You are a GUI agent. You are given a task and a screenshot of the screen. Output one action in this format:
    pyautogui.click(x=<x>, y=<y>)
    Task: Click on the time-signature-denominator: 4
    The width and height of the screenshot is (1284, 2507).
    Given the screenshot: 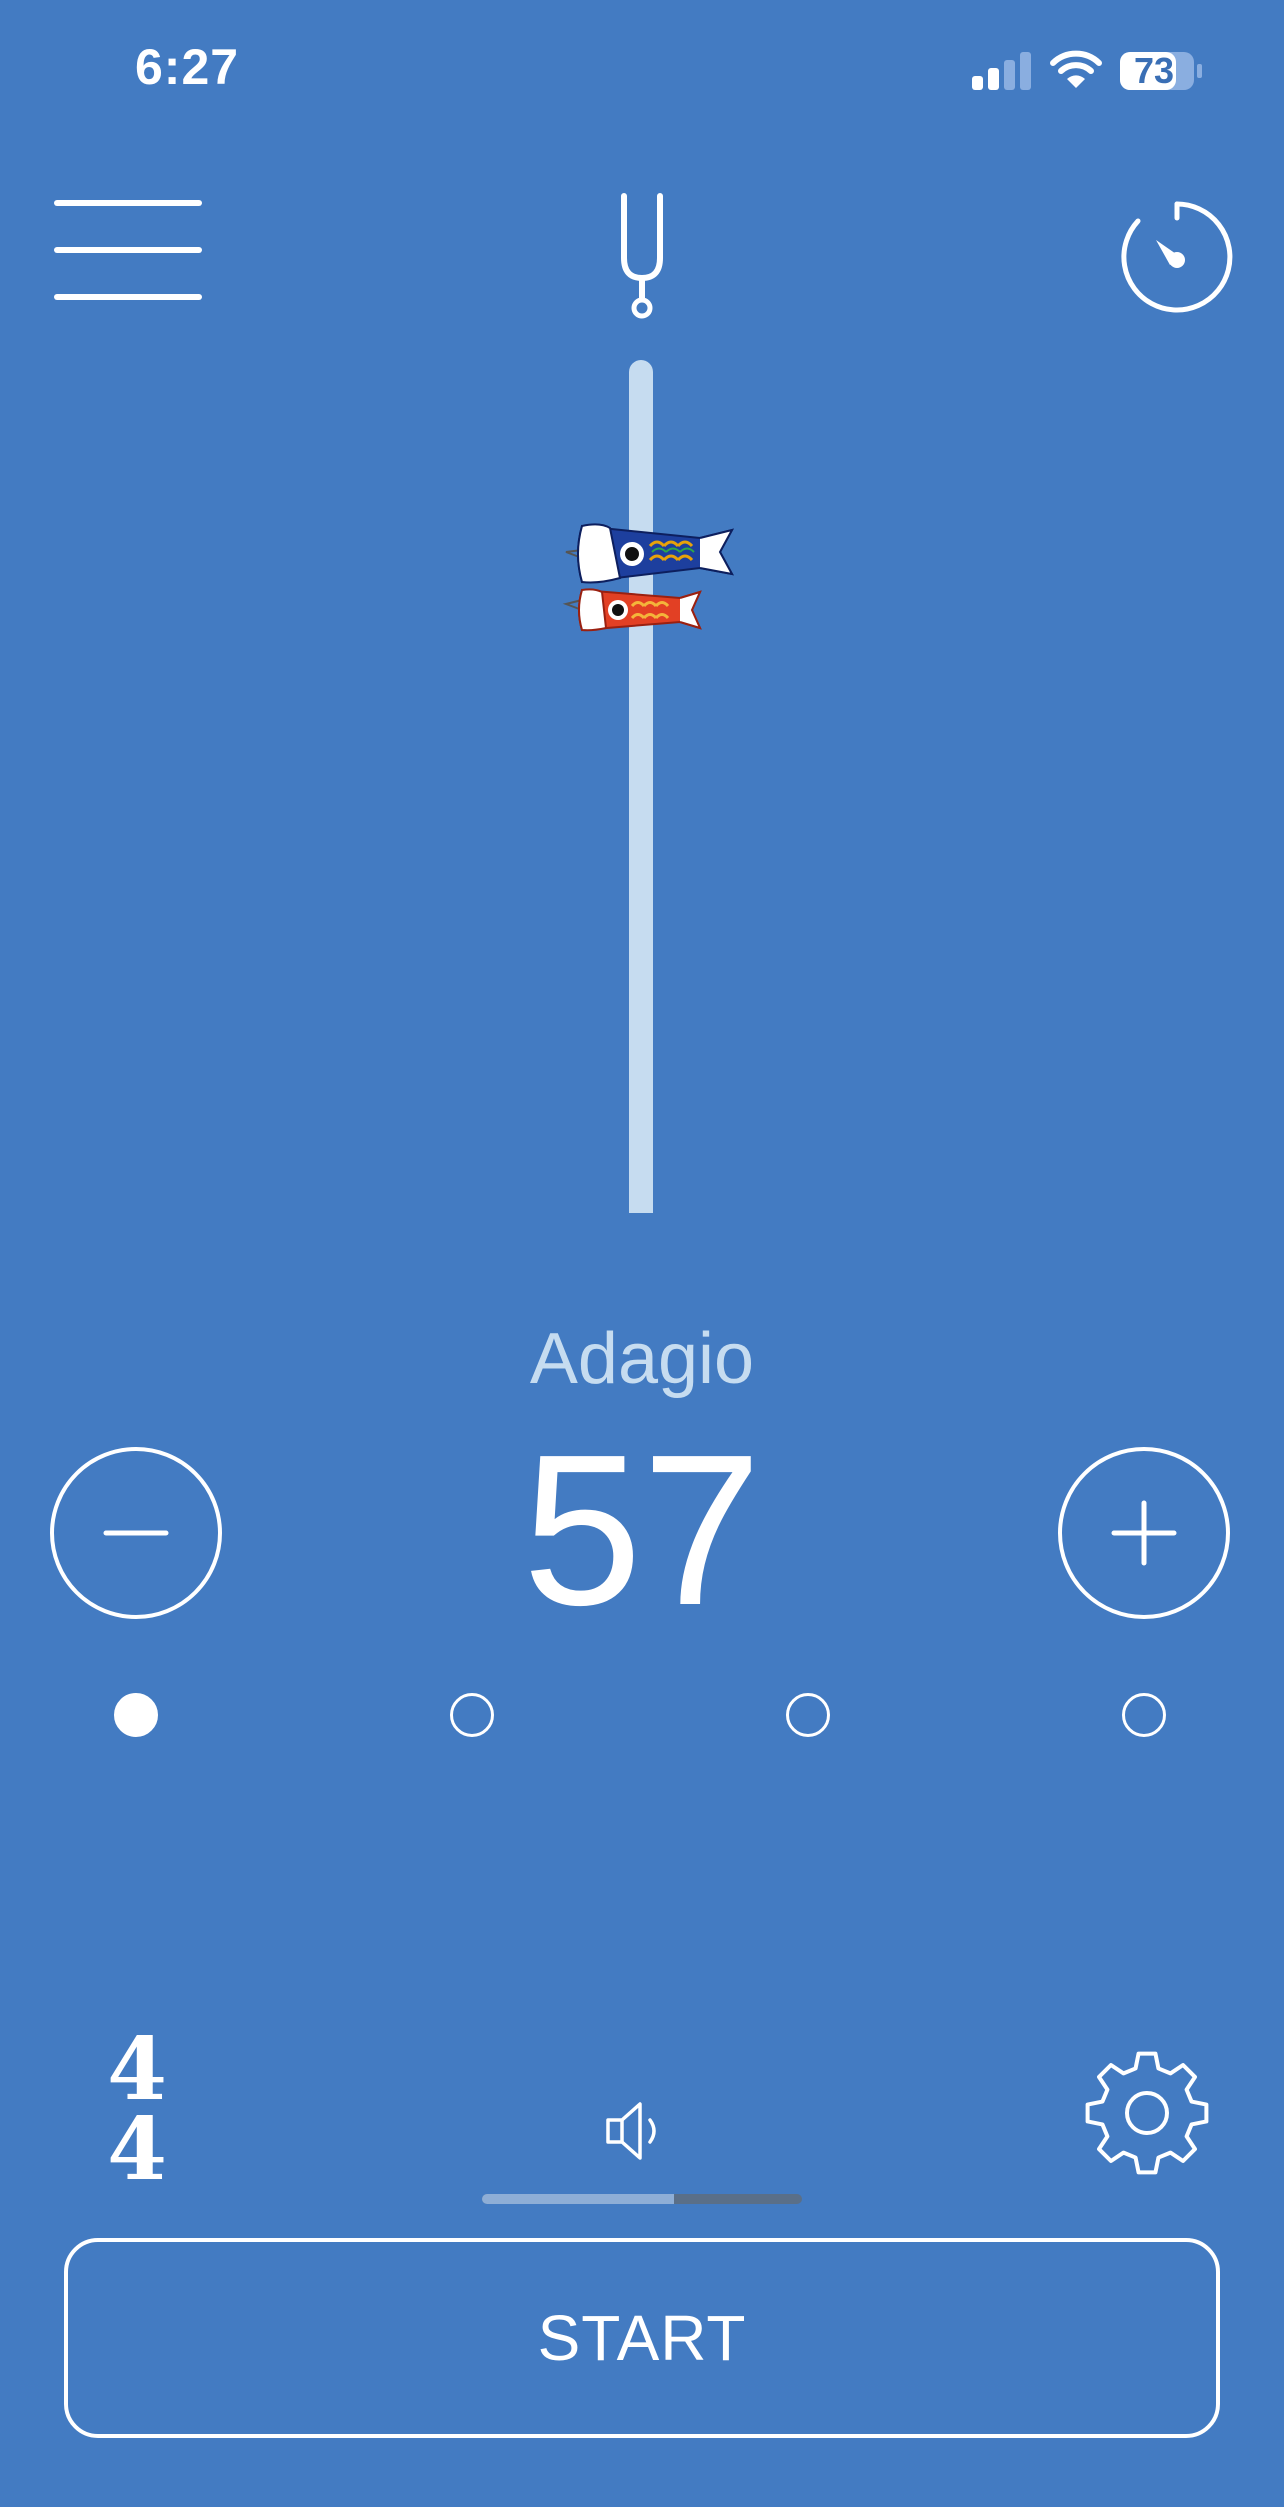 What is the action you would take?
    pyautogui.click(x=137, y=2149)
    